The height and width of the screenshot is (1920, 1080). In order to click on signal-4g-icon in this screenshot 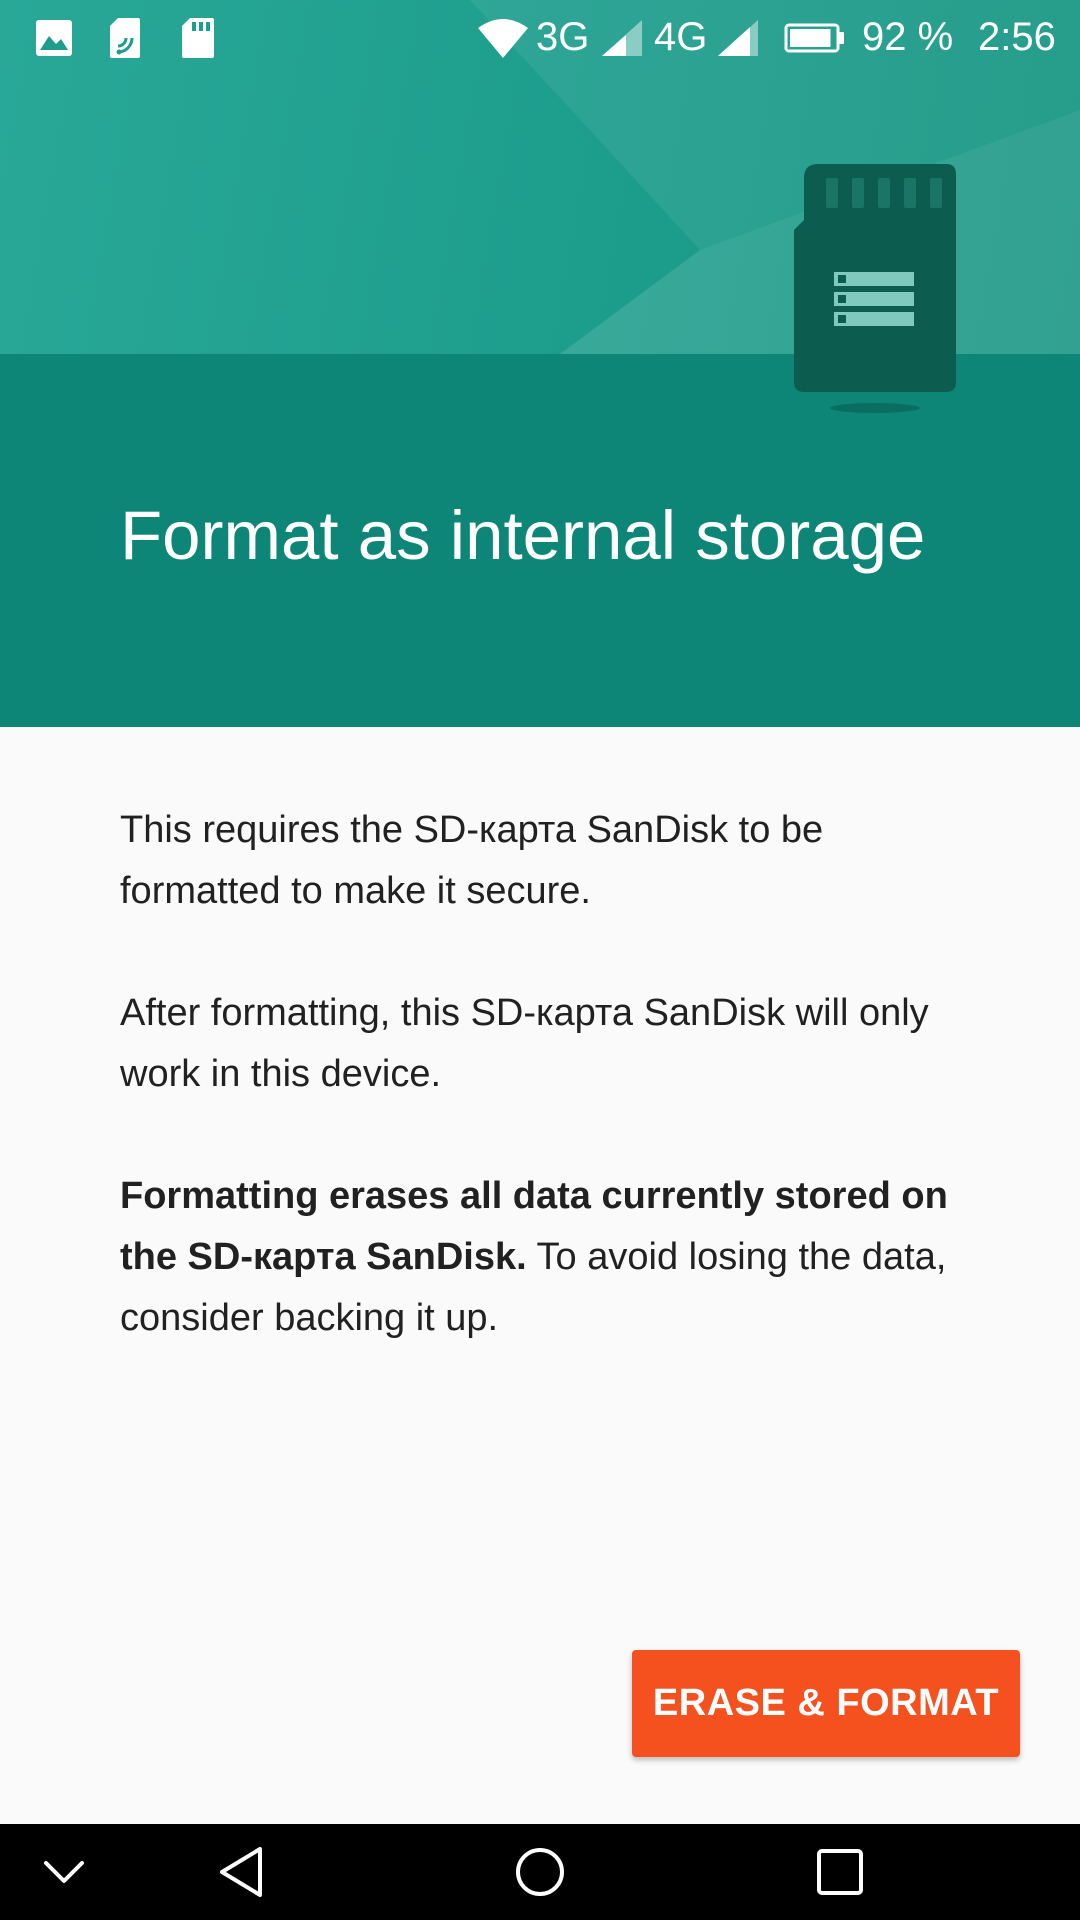, I will do `click(738, 37)`.